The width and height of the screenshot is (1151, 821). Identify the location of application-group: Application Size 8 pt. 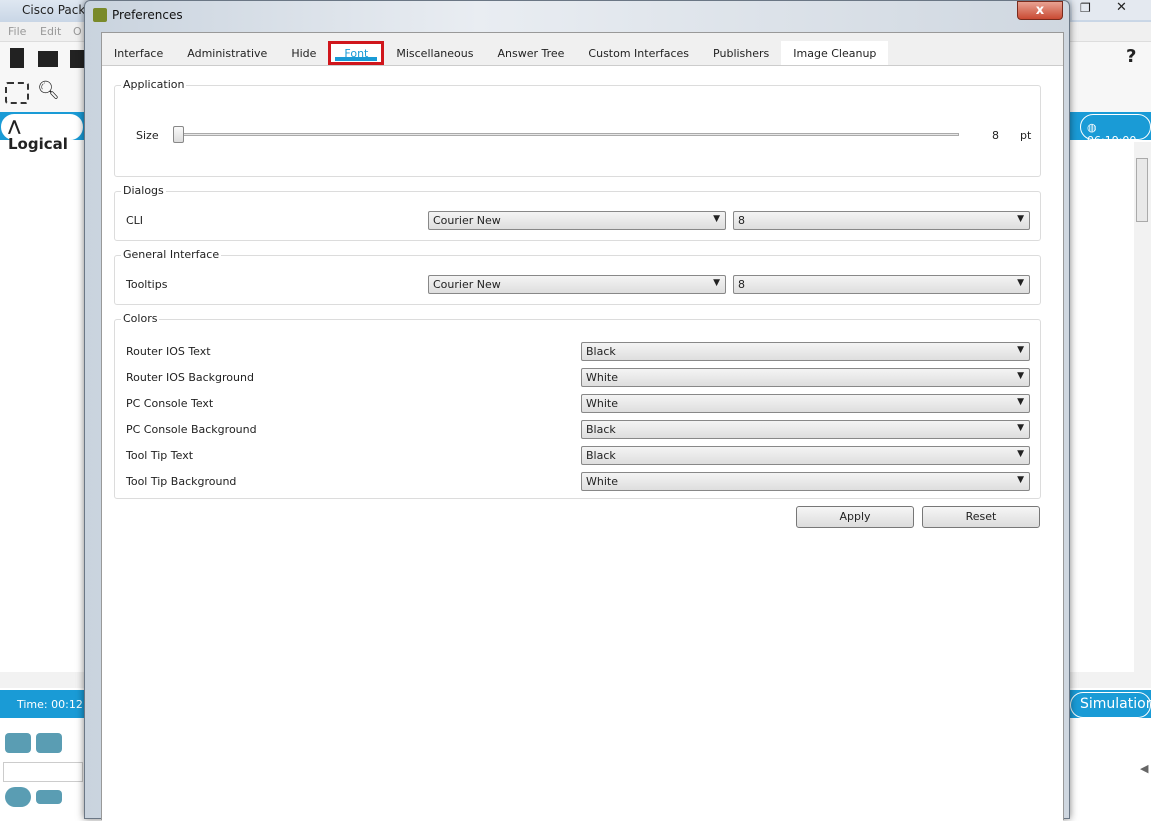
(577, 127).